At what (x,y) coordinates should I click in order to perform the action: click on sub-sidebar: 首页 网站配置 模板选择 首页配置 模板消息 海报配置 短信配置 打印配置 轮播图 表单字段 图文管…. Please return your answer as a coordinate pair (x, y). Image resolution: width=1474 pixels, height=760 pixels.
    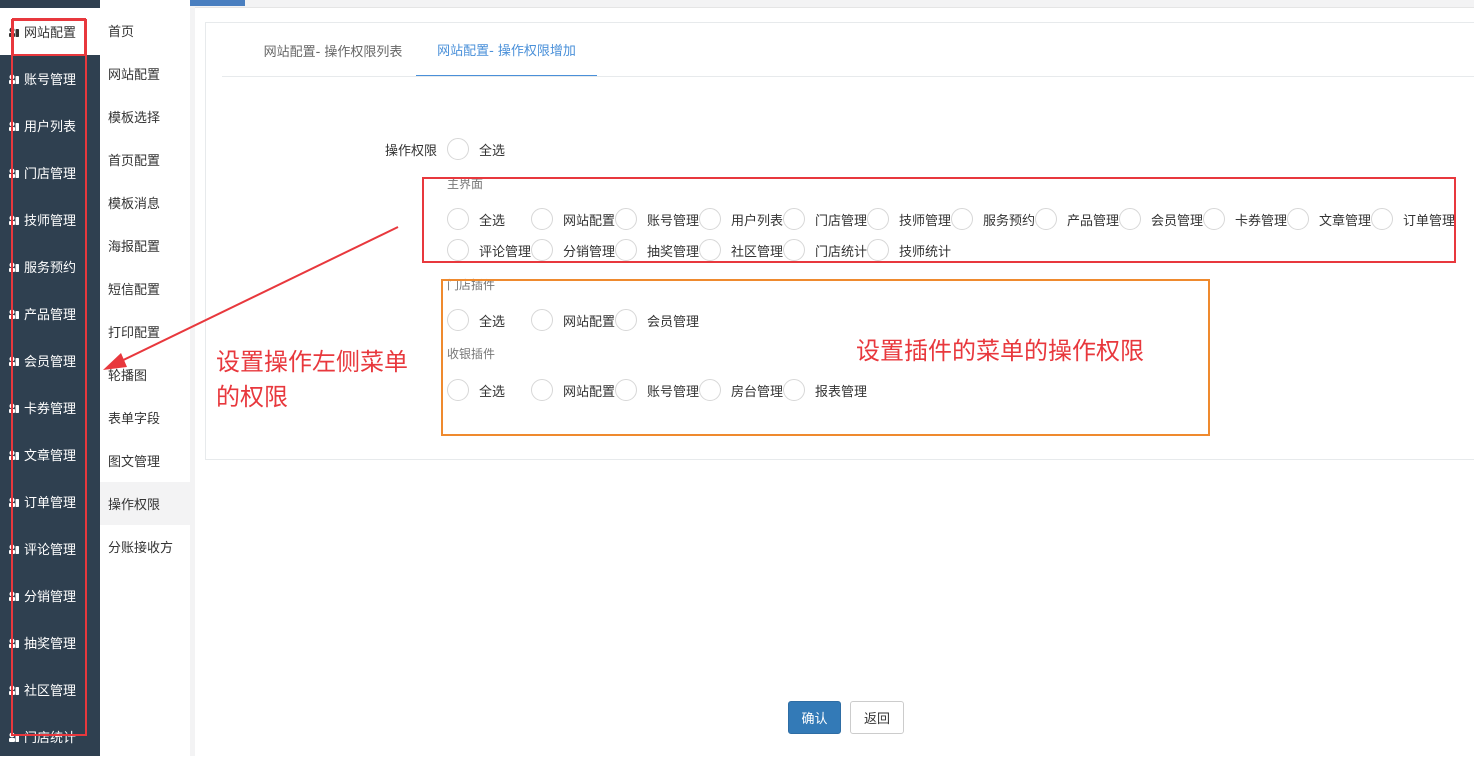
    Looking at the image, I should click on (145, 378).